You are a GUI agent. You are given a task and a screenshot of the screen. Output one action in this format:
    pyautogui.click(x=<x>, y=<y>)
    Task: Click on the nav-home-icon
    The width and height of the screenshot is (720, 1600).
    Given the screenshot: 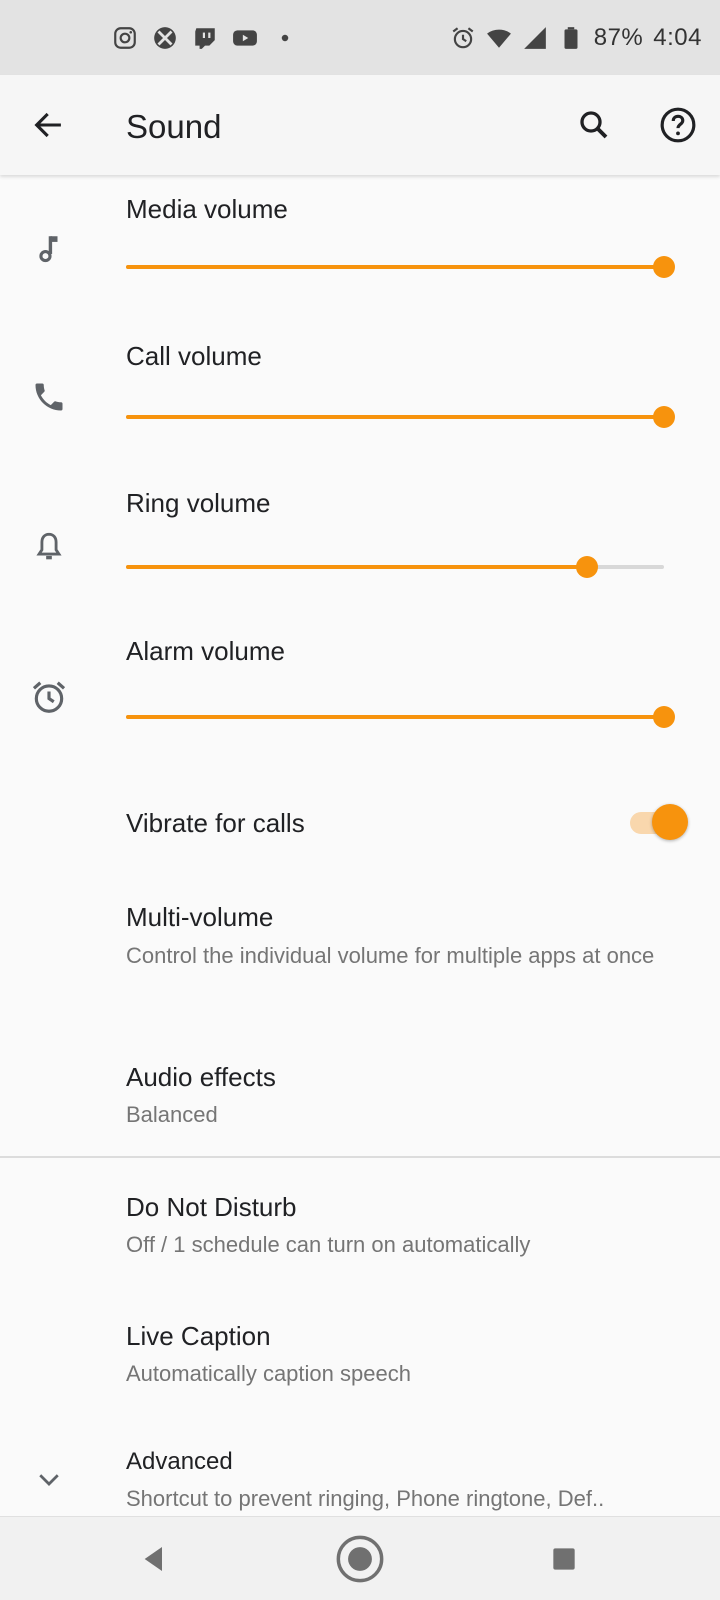 What is the action you would take?
    pyautogui.click(x=360, y=1559)
    